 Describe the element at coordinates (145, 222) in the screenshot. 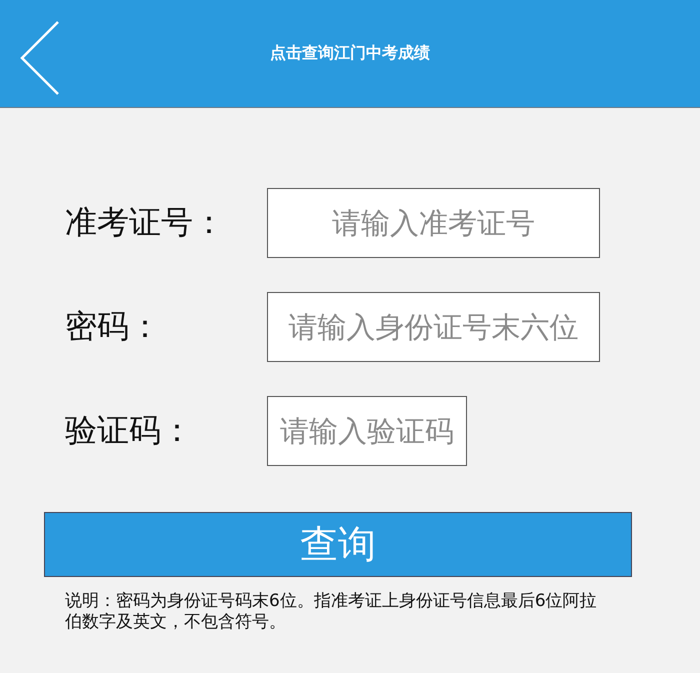

I see `field-label: 准考证号：` at that location.